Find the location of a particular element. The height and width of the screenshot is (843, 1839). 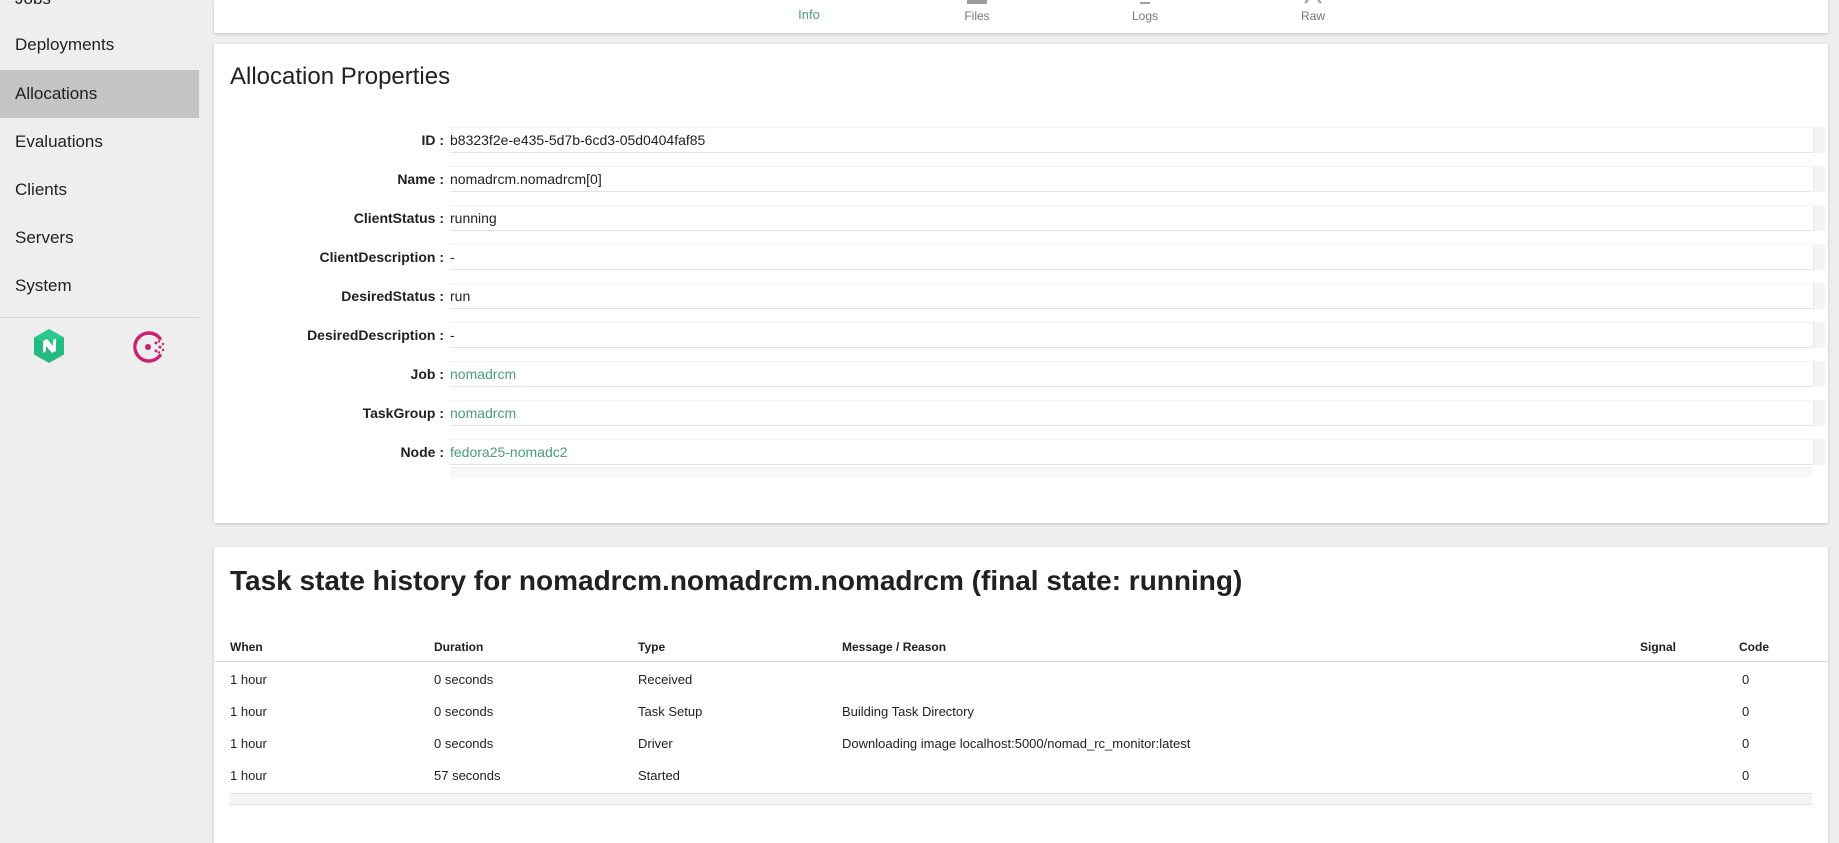

property-row-job: Job : nomadrcm is located at coordinates (1021, 380).